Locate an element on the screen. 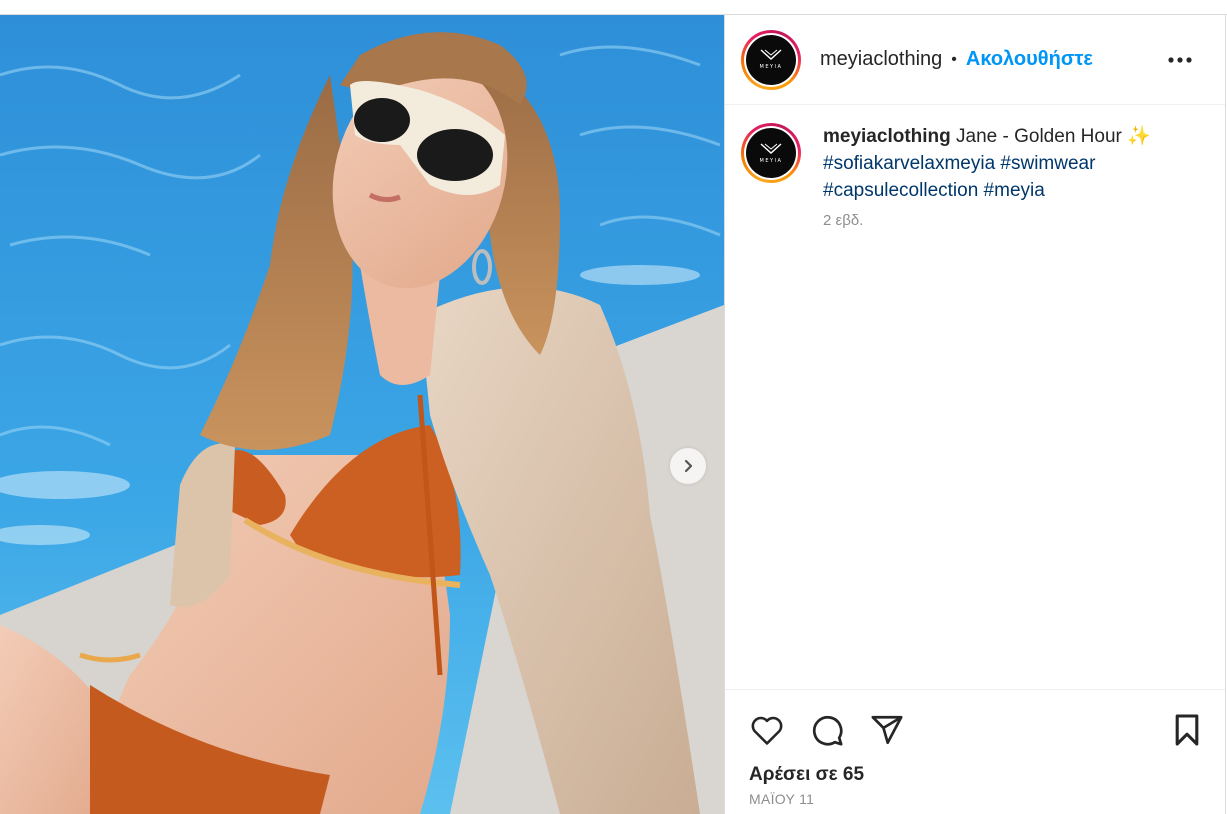 The image size is (1227, 814). caption-avatar: MEYIA is located at coordinates (771, 153).